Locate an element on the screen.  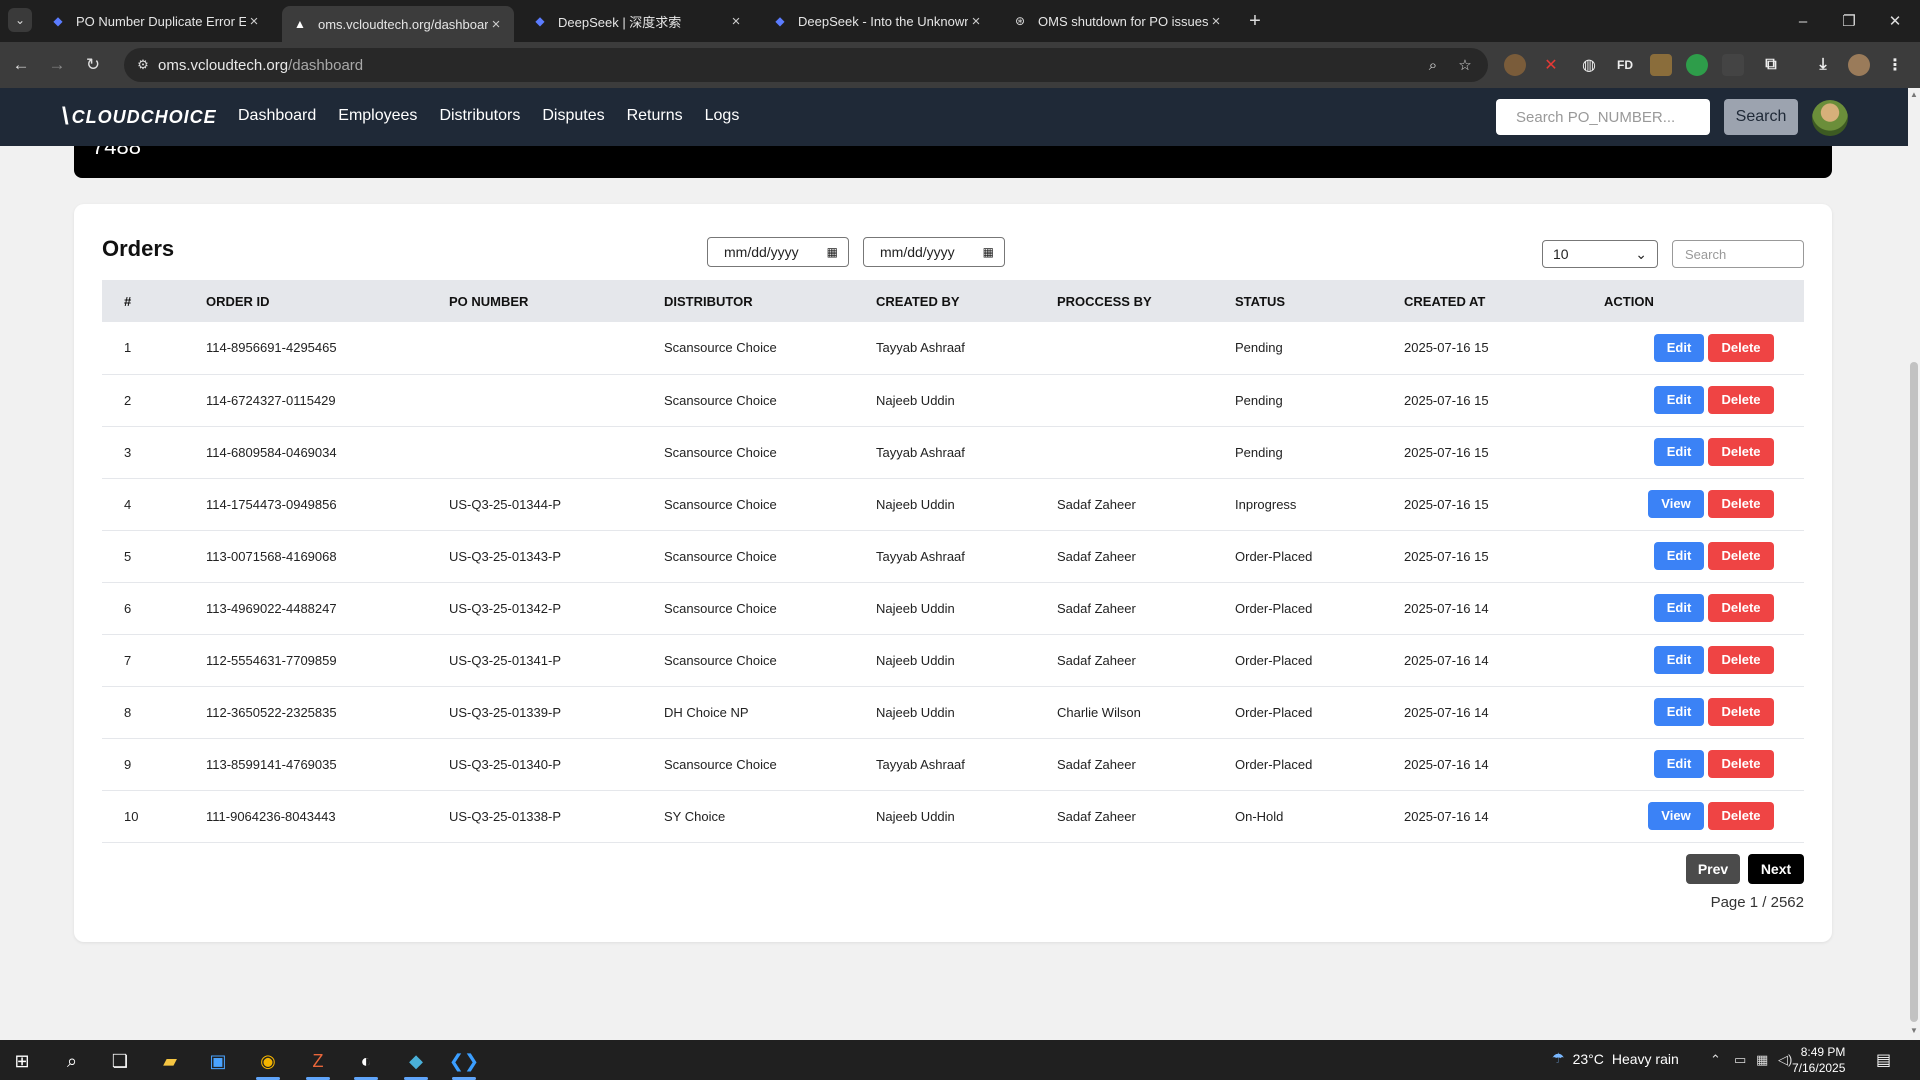
reload-icon: ↻ is located at coordinates (93, 65).